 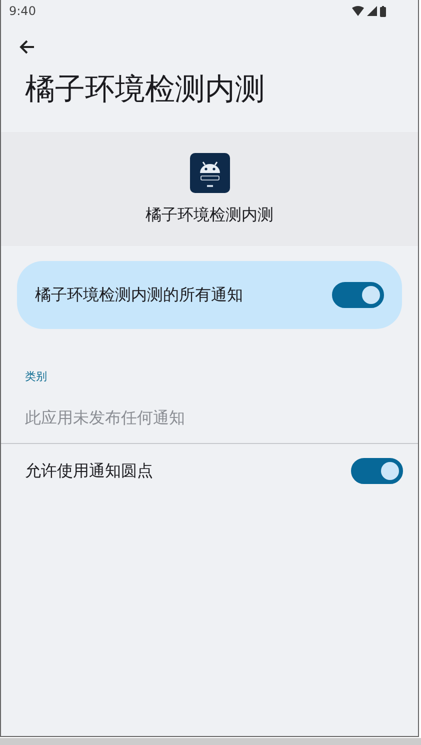 What do you see at coordinates (210, 172) in the screenshot?
I see `app-icon` at bounding box center [210, 172].